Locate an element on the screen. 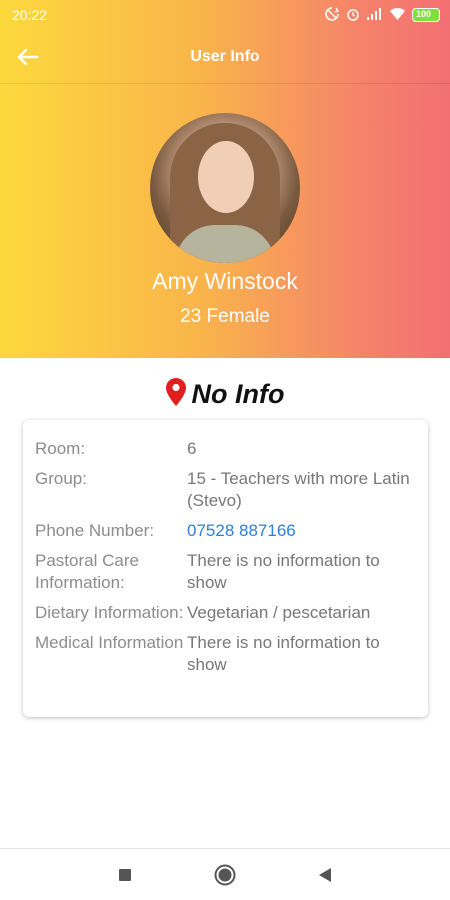 This screenshot has height=900, width=450. detail-value: 15 - Teachers with more Latin (Stevo) is located at coordinates (298, 489).